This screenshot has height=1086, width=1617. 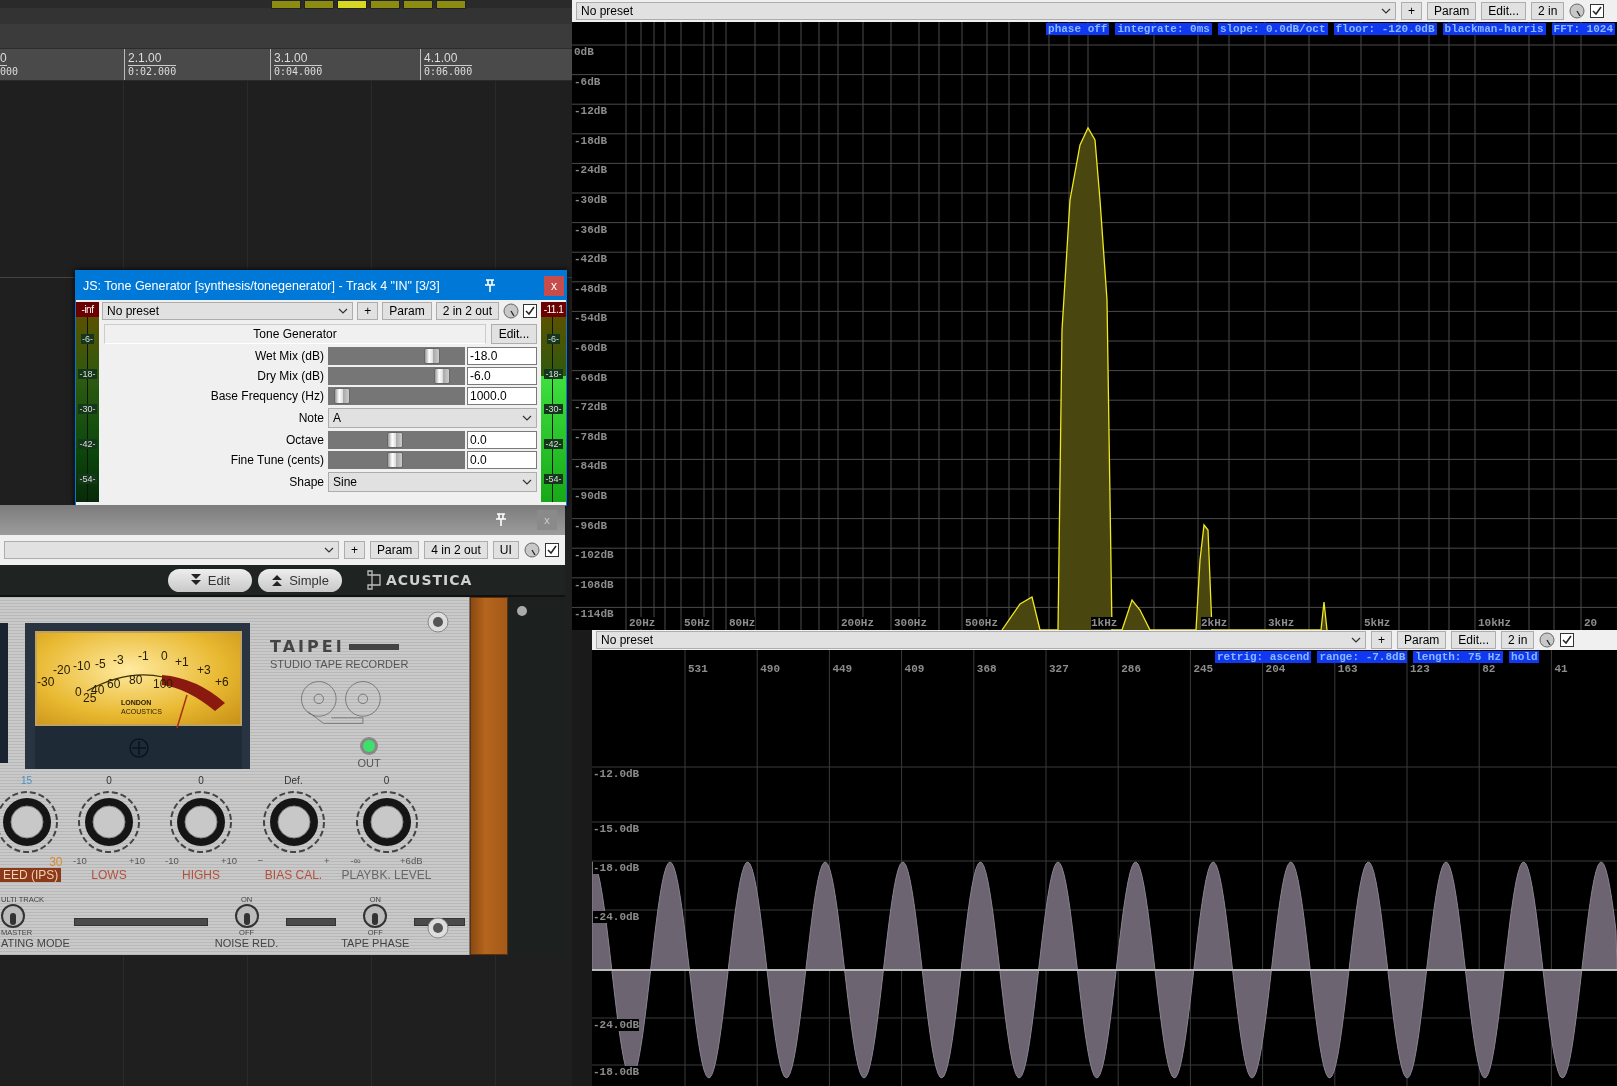 I want to click on value-field: 1000.0, so click(x=502, y=396).